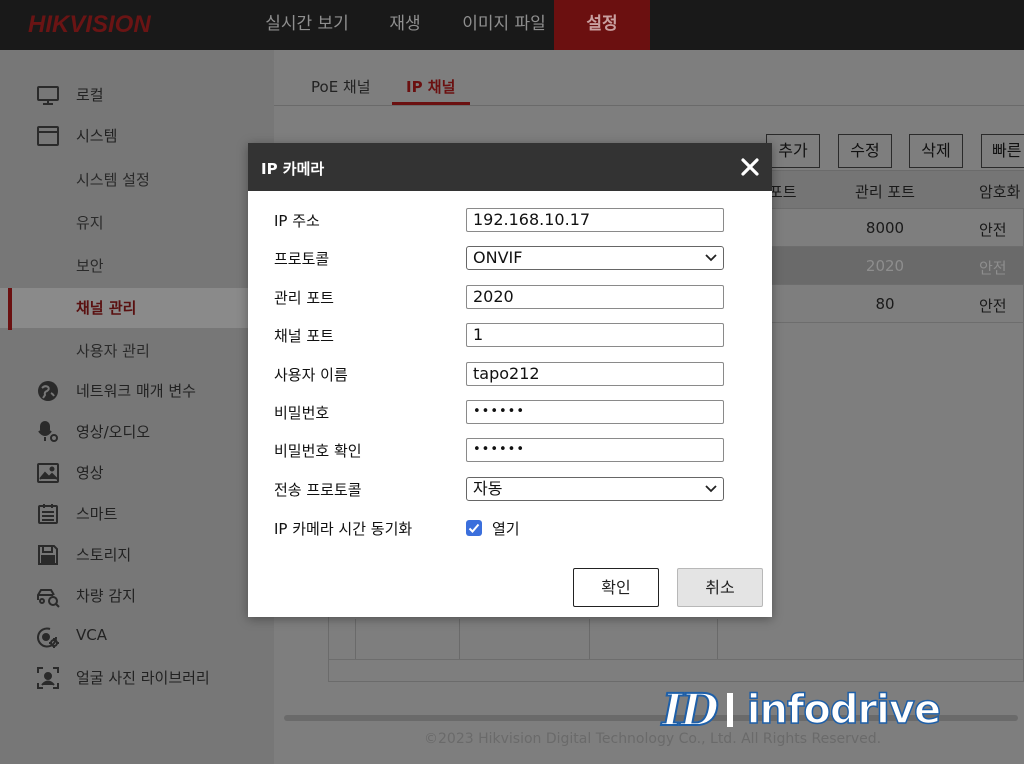 This screenshot has width=1024, height=764. Describe the element at coordinates (430, 86) in the screenshot. I see `tab-ip-channel: IP 채널` at that location.